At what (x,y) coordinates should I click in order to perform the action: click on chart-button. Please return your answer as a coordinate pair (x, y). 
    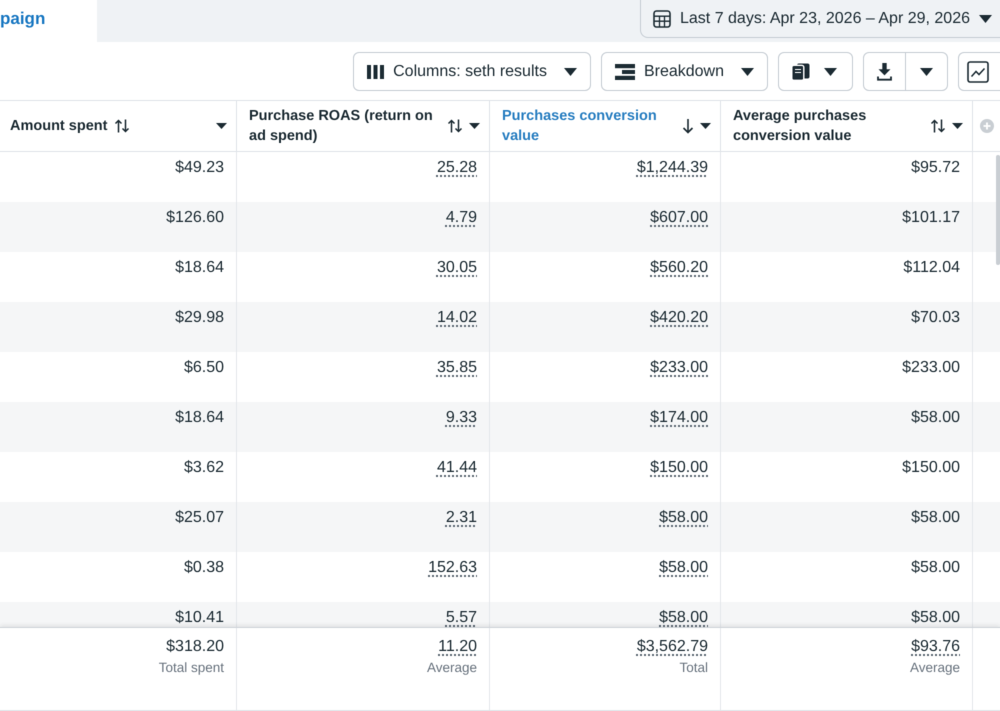
    Looking at the image, I should click on (979, 71).